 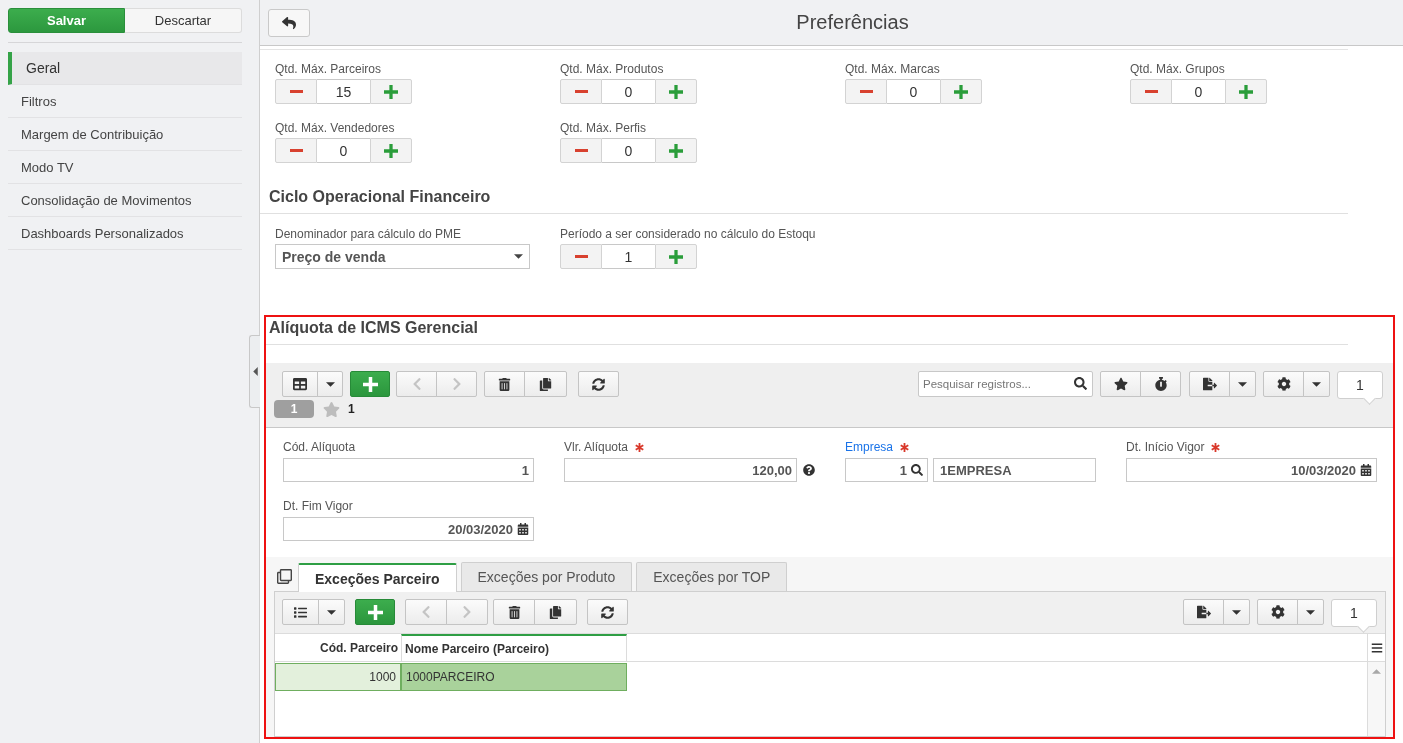 What do you see at coordinates (514, 677) in the screenshot?
I see `table-cell: 1000PARCEIRO` at bounding box center [514, 677].